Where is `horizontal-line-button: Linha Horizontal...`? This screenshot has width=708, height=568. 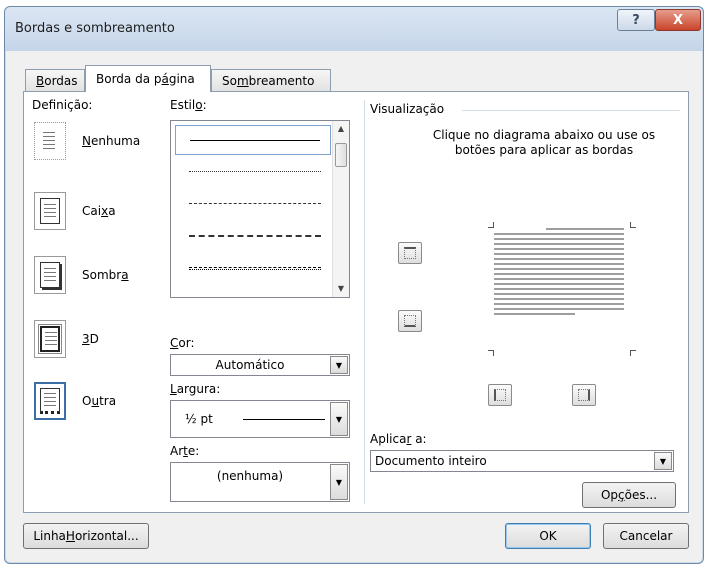 horizontal-line-button: Linha Horizontal... is located at coordinates (86, 536).